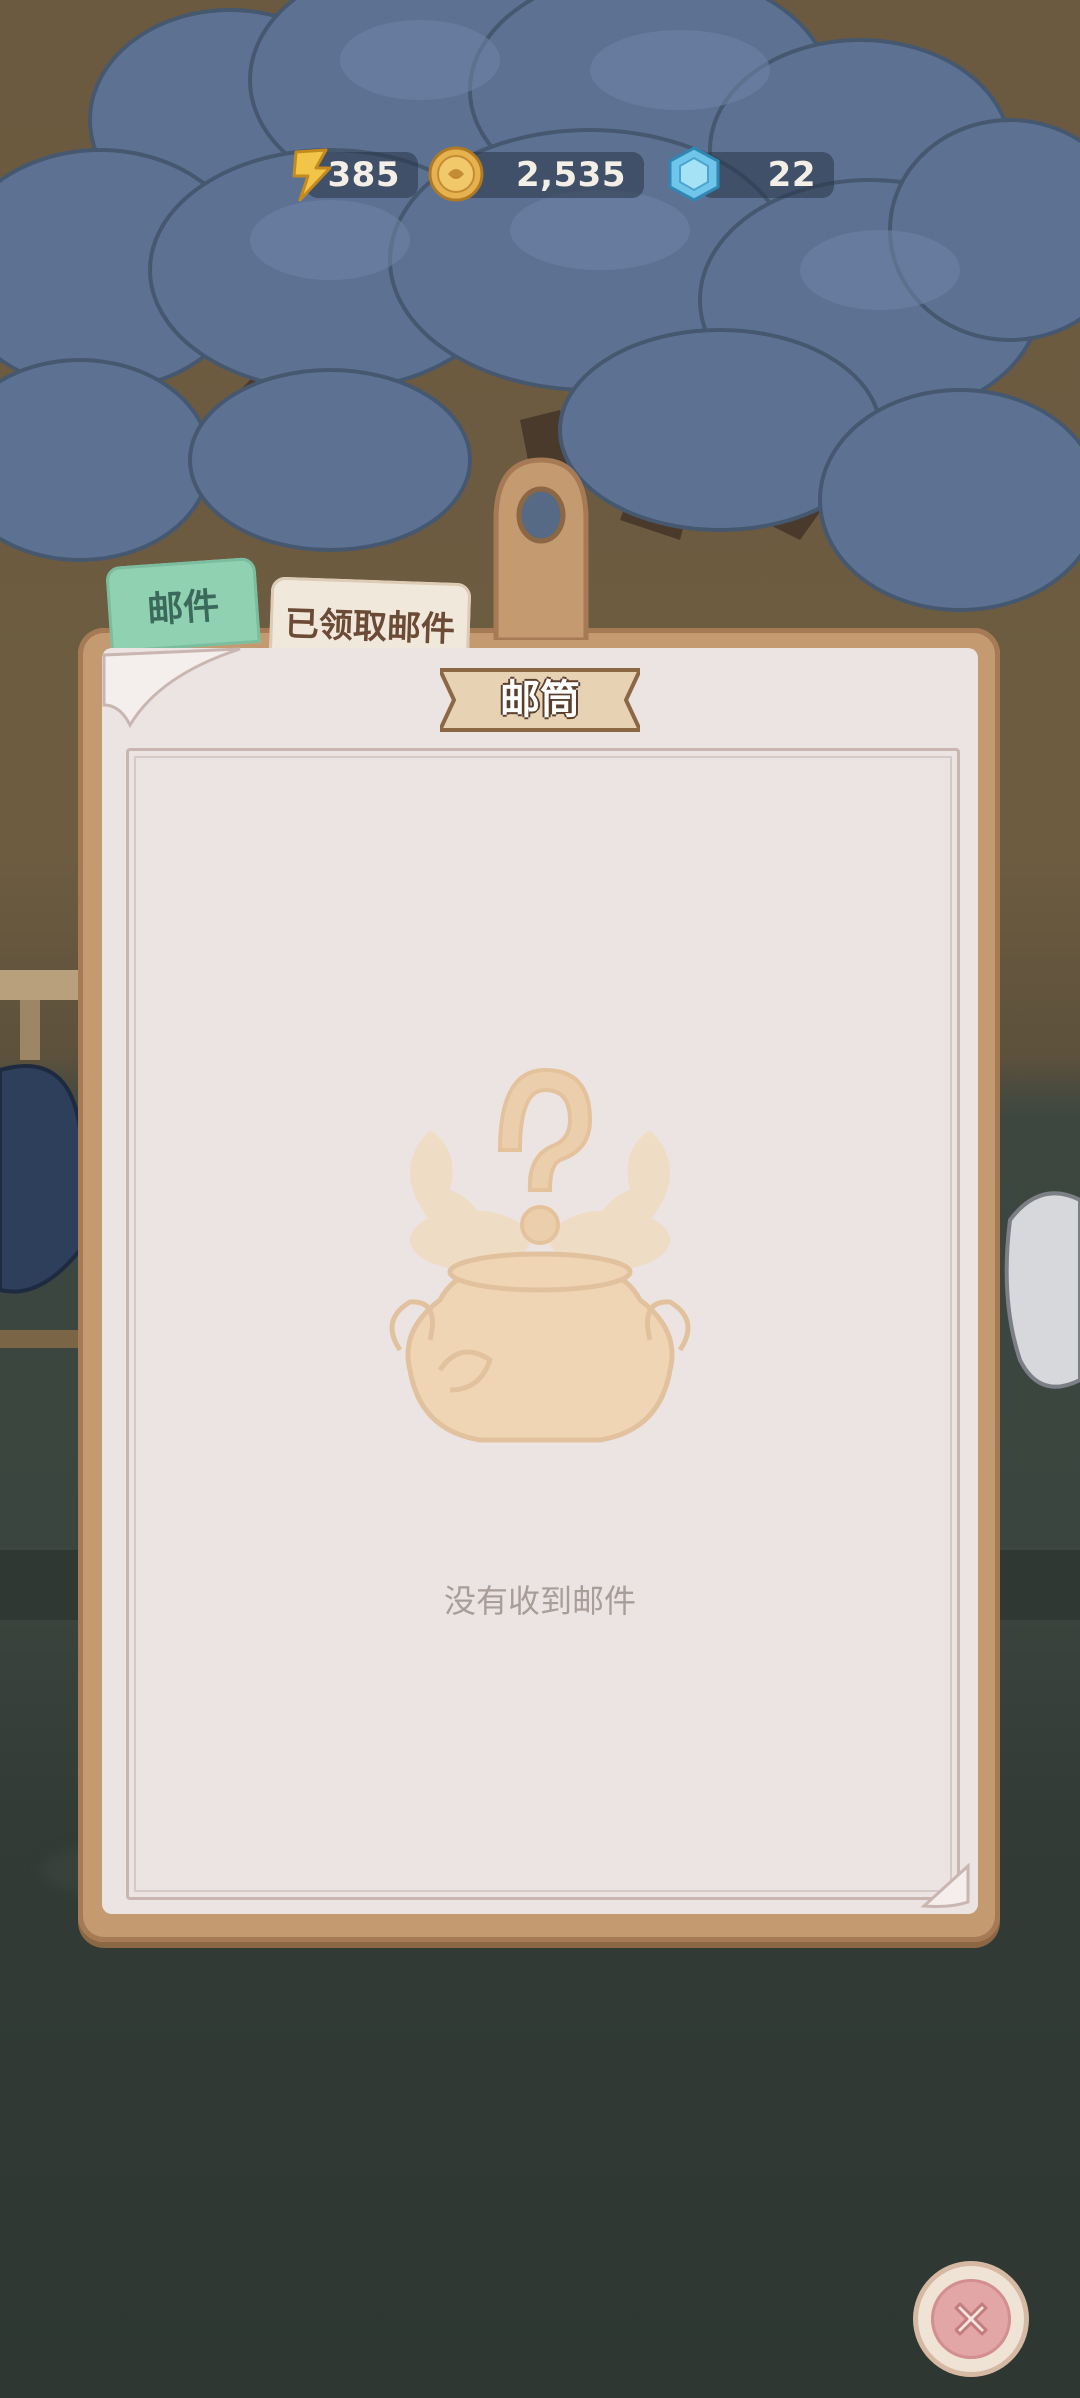 The width and height of the screenshot is (1080, 2398). What do you see at coordinates (171, 688) in the screenshot?
I see `paper-curl-top-left` at bounding box center [171, 688].